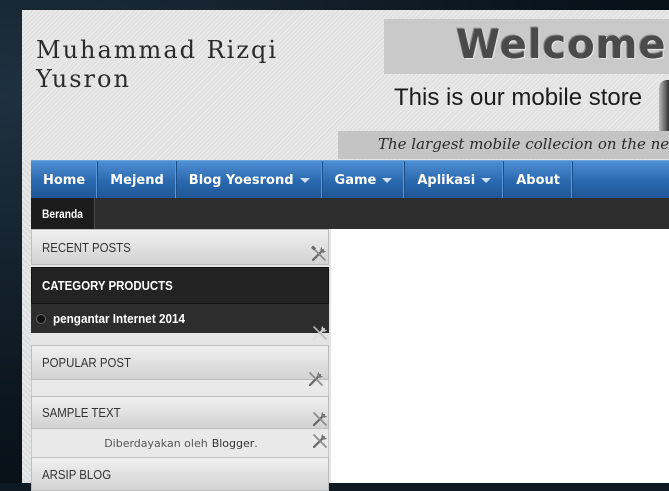 This screenshot has width=669, height=491. What do you see at coordinates (350, 213) in the screenshot?
I see `sub-nav: Beranda` at bounding box center [350, 213].